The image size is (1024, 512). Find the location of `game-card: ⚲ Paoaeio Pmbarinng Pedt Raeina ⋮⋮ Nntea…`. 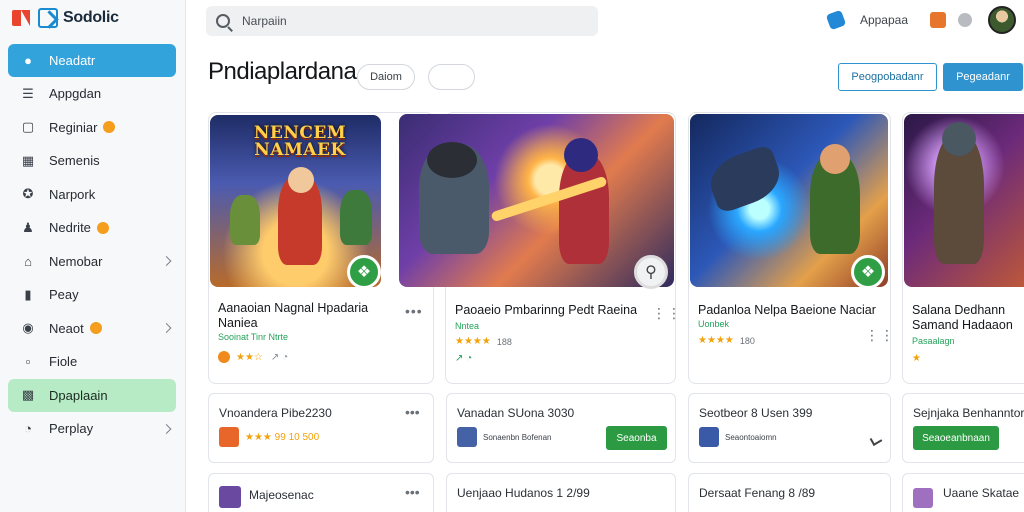

game-card: ⚲ Paoaeio Pmbarinng Pedt Raeina ⋮⋮ Nntea… is located at coordinates (540, 248).